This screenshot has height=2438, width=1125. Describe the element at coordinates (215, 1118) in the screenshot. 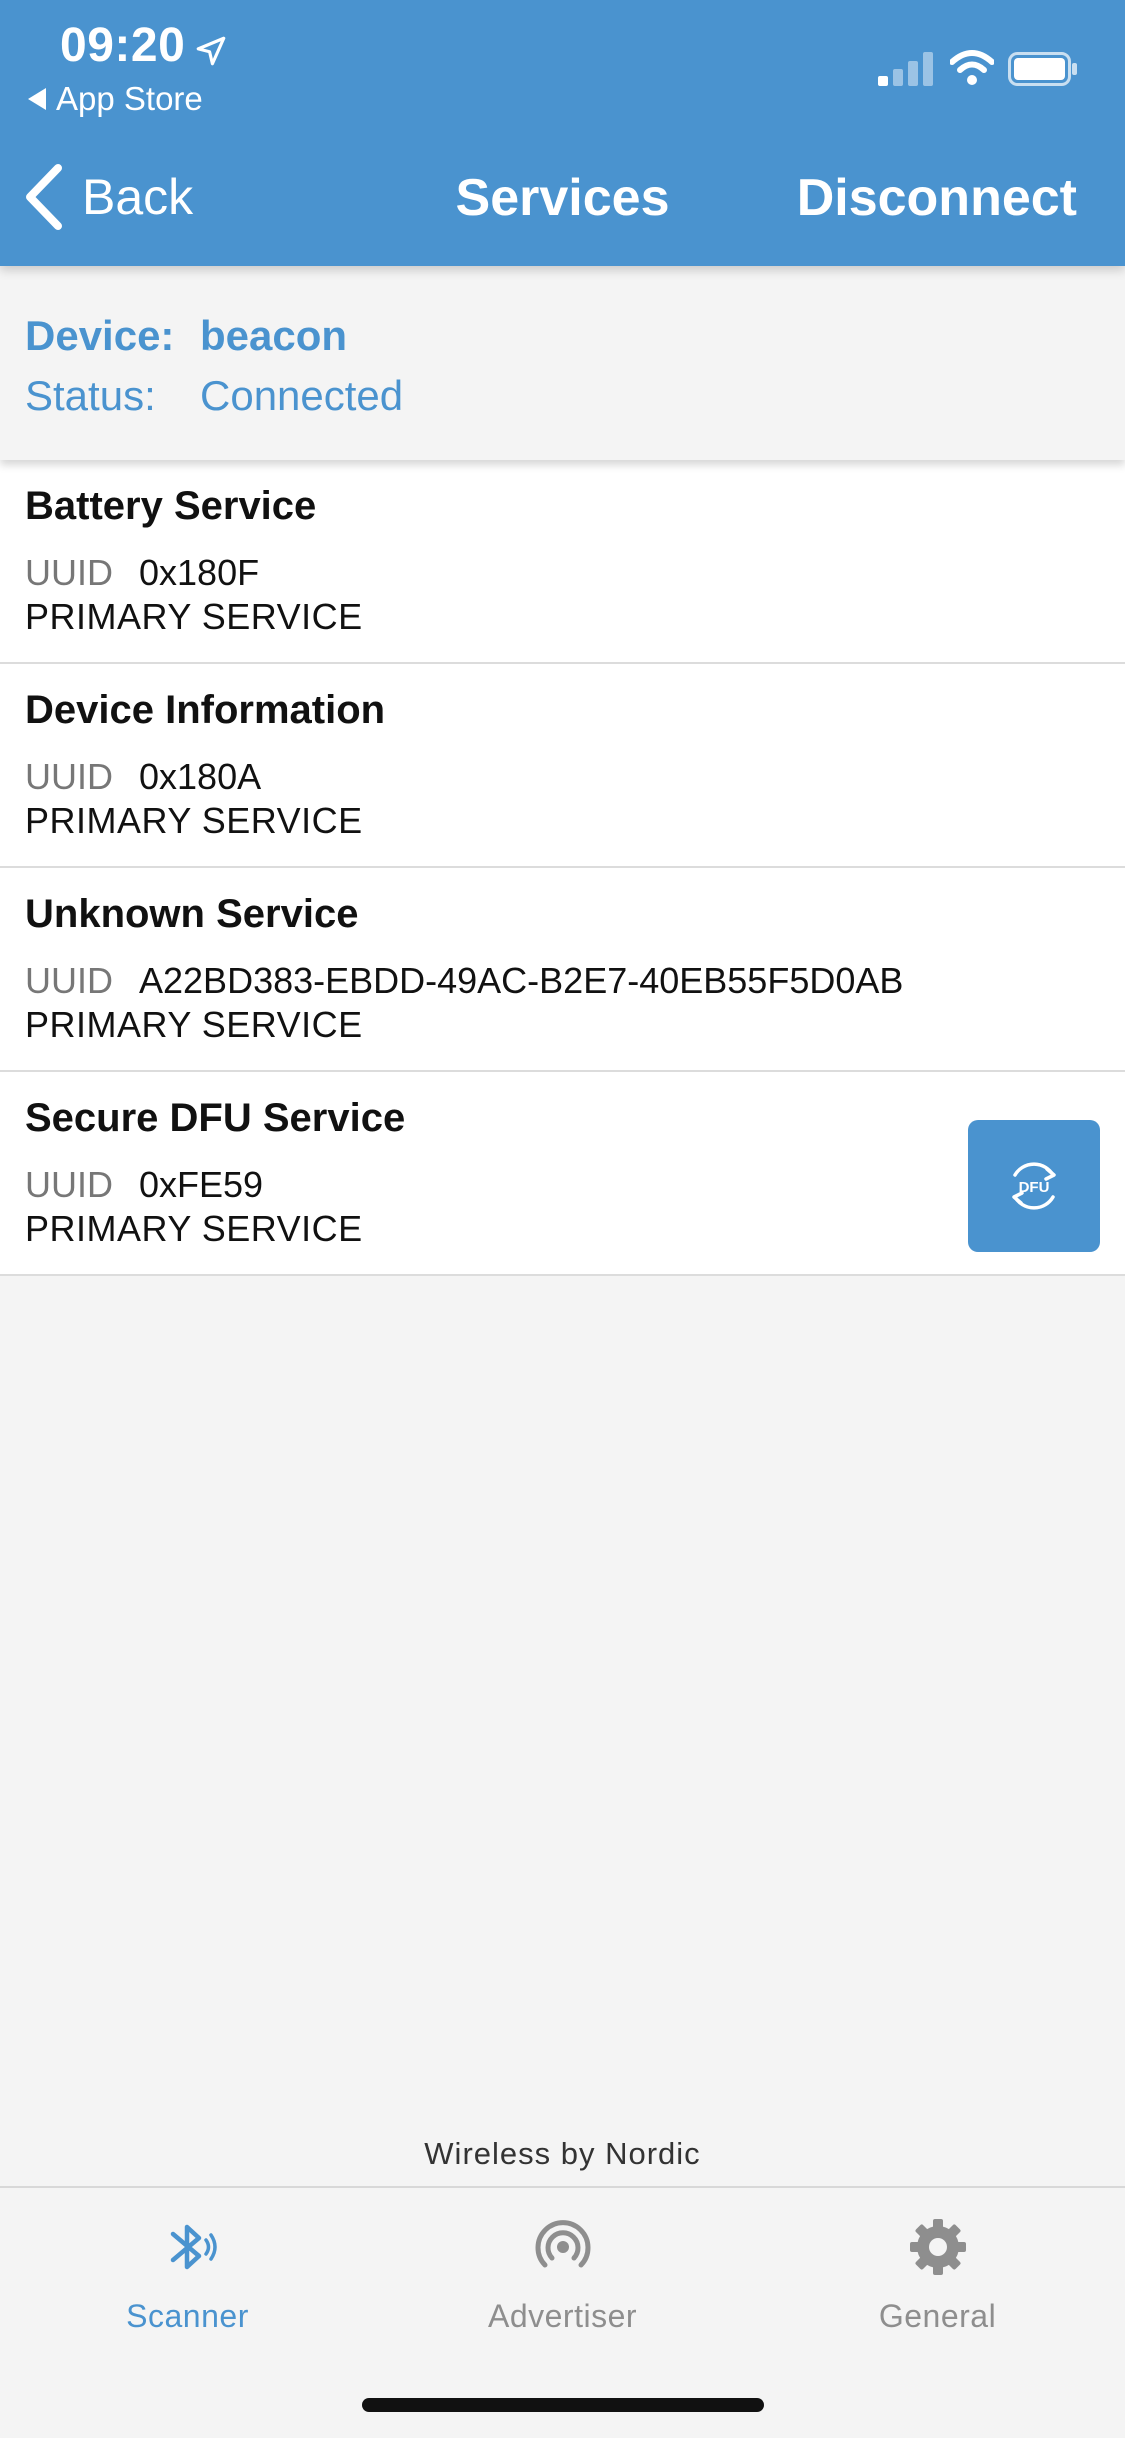

I see `service-name: Secure DFU Service` at that location.